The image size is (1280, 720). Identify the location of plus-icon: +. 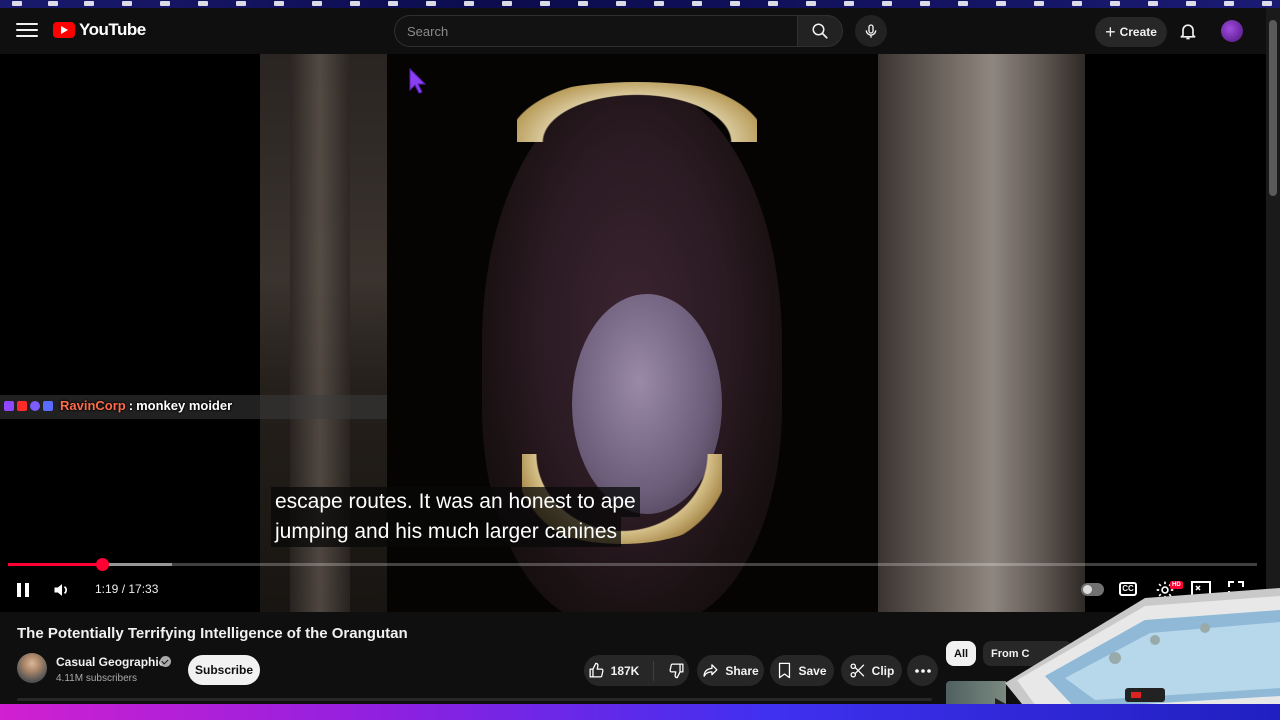
(1110, 32).